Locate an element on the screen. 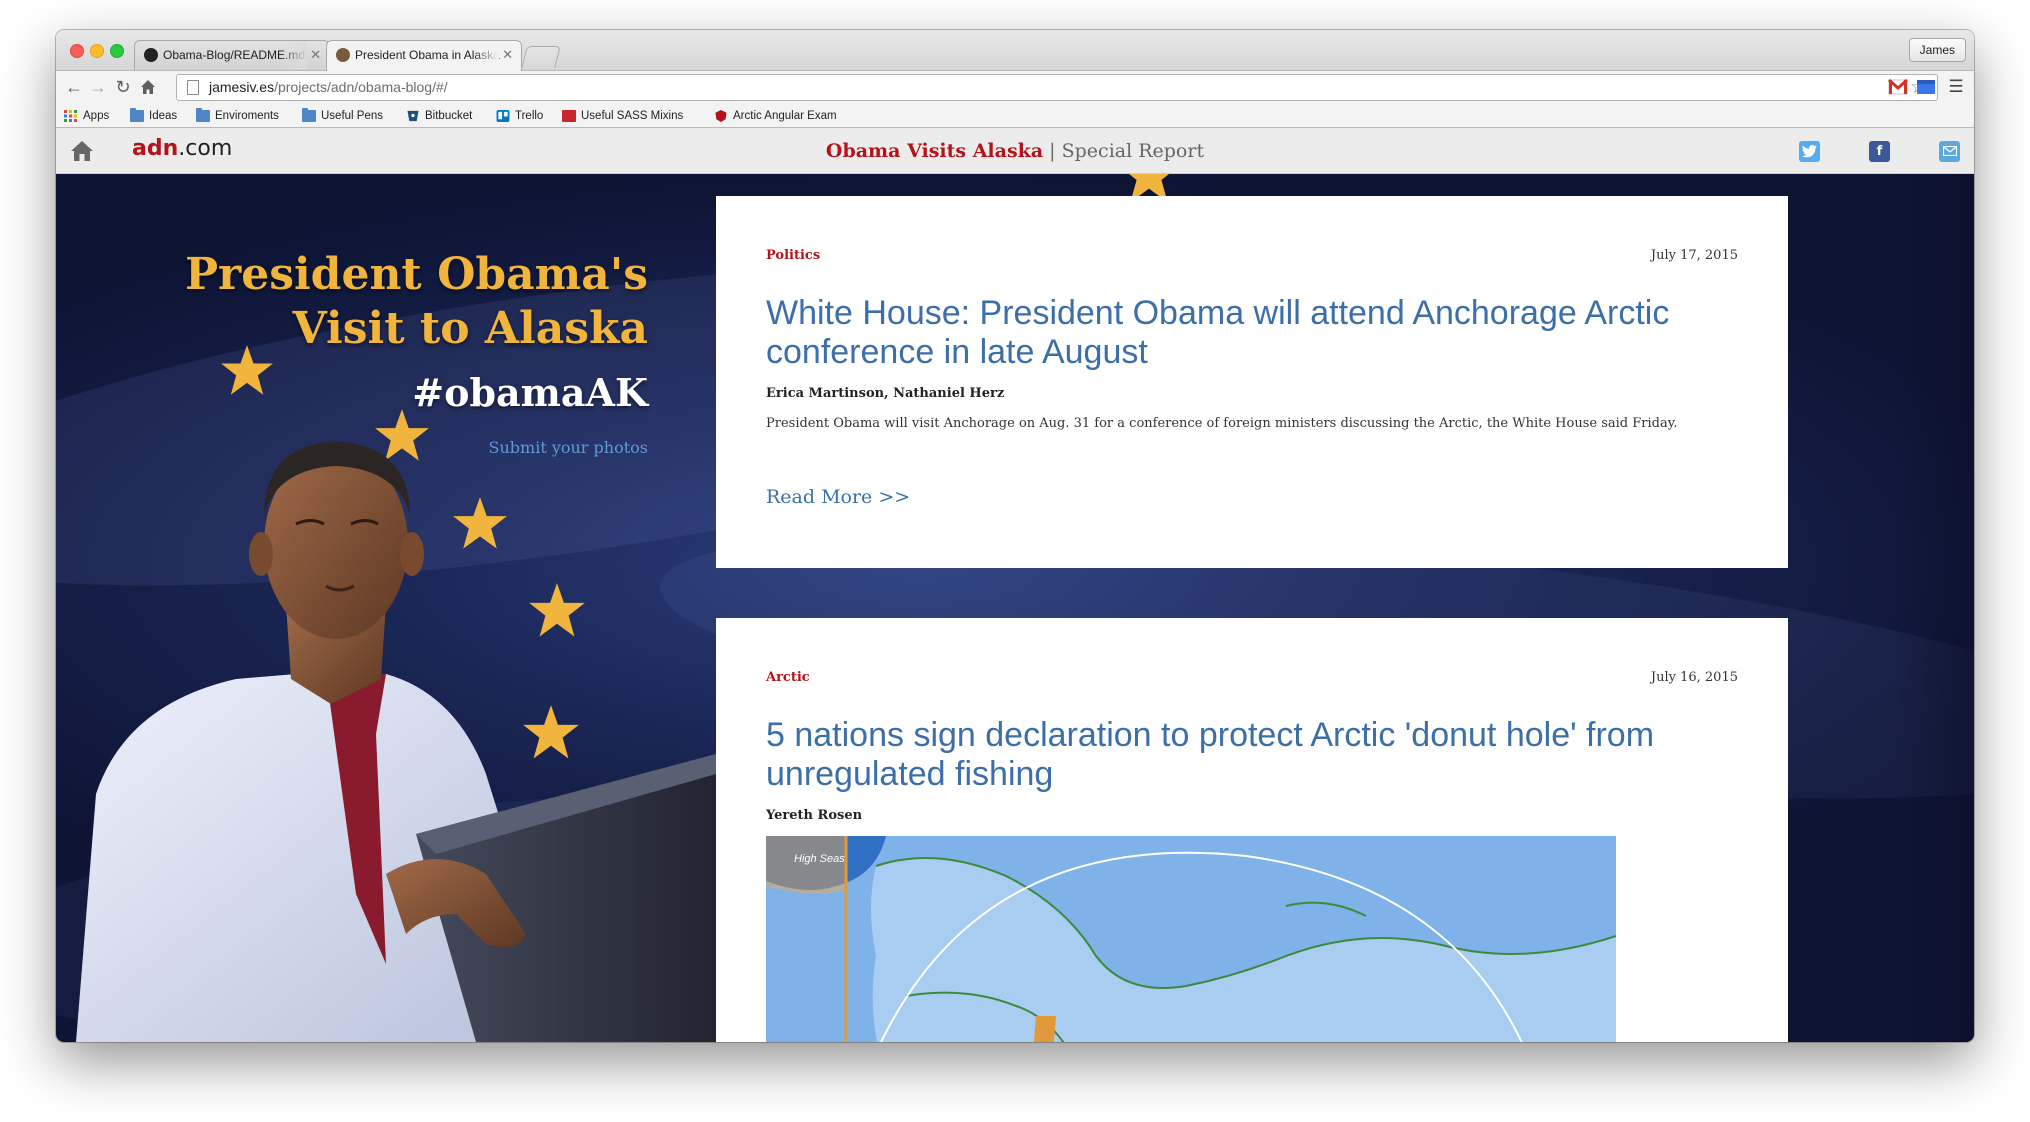  bookmark-ideas: Ideas is located at coordinates (153, 116).